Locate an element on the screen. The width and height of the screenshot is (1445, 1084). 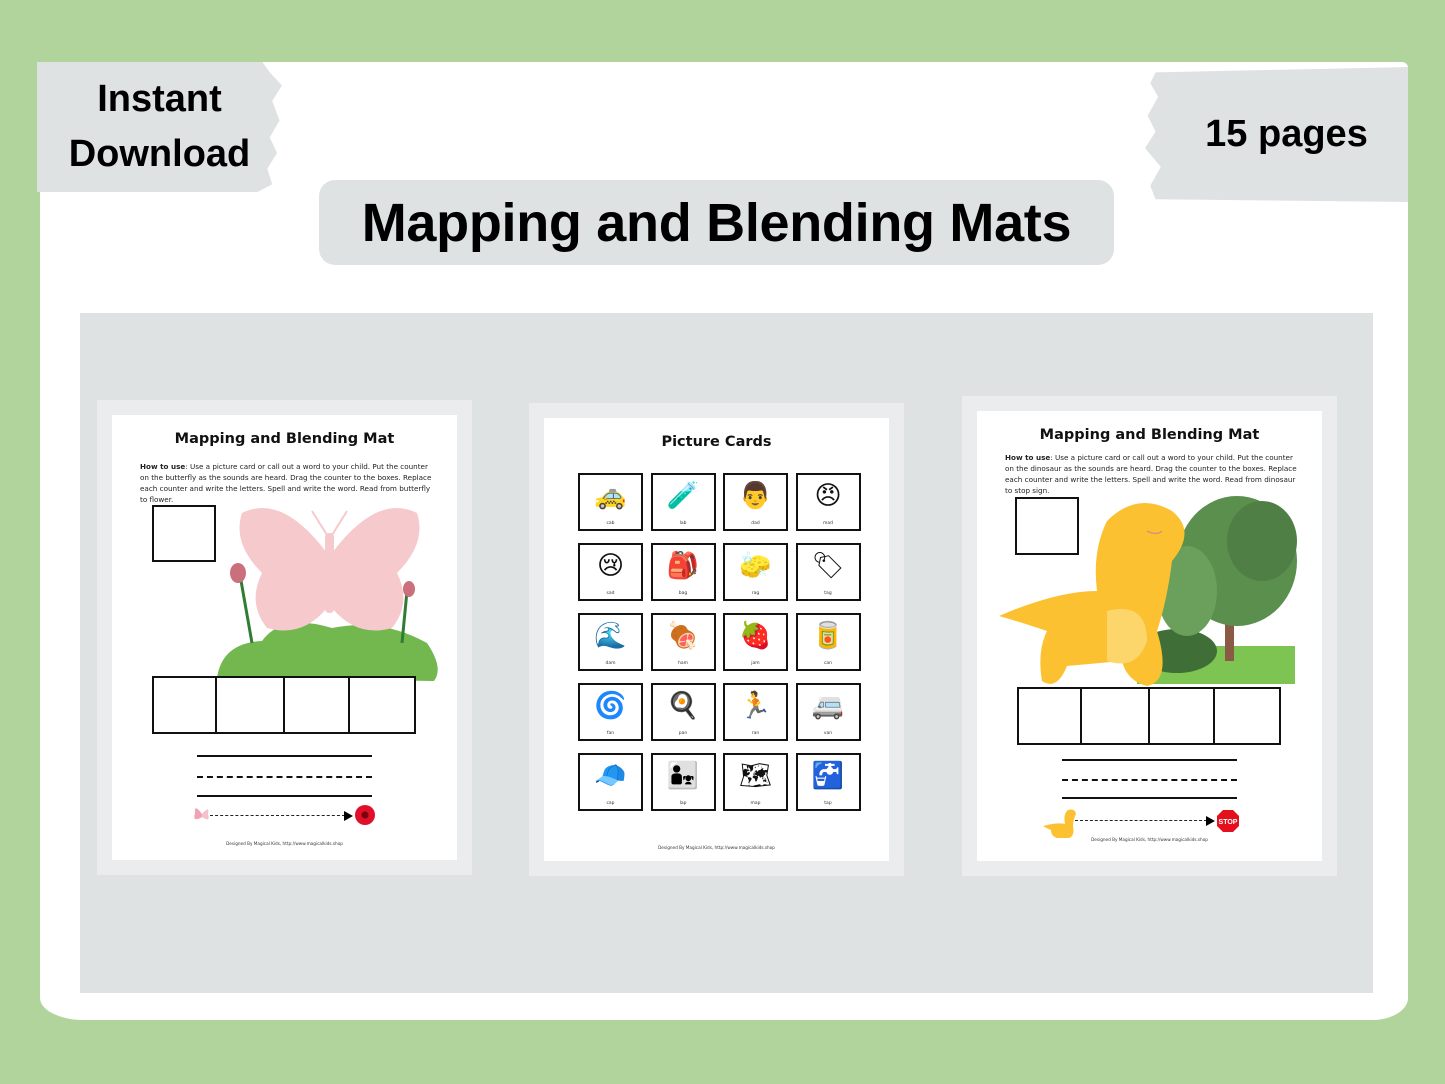
fan-picture-icon: 🌀 is located at coordinates (610, 706).